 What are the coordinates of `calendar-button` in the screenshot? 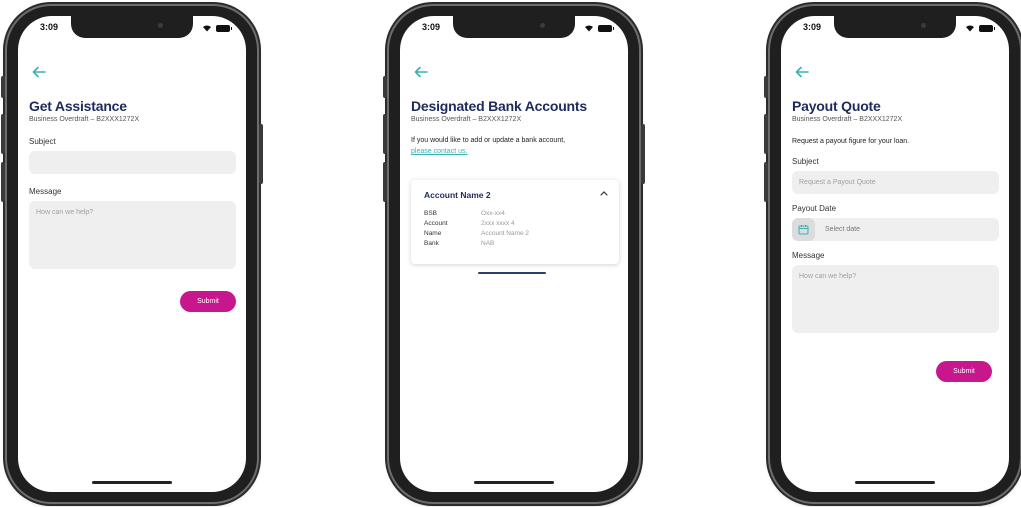 It's located at (803, 229).